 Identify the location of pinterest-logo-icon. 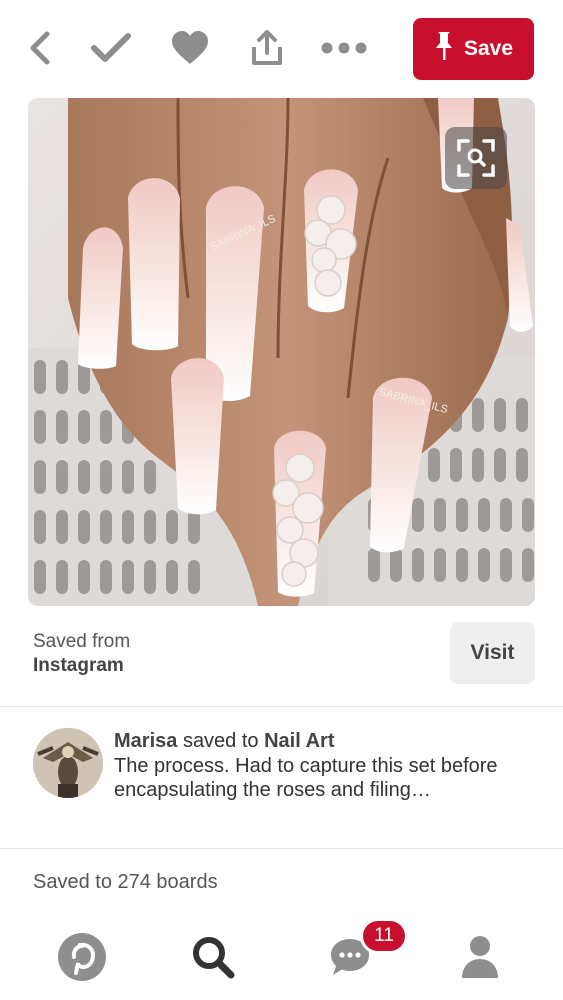
(82, 957).